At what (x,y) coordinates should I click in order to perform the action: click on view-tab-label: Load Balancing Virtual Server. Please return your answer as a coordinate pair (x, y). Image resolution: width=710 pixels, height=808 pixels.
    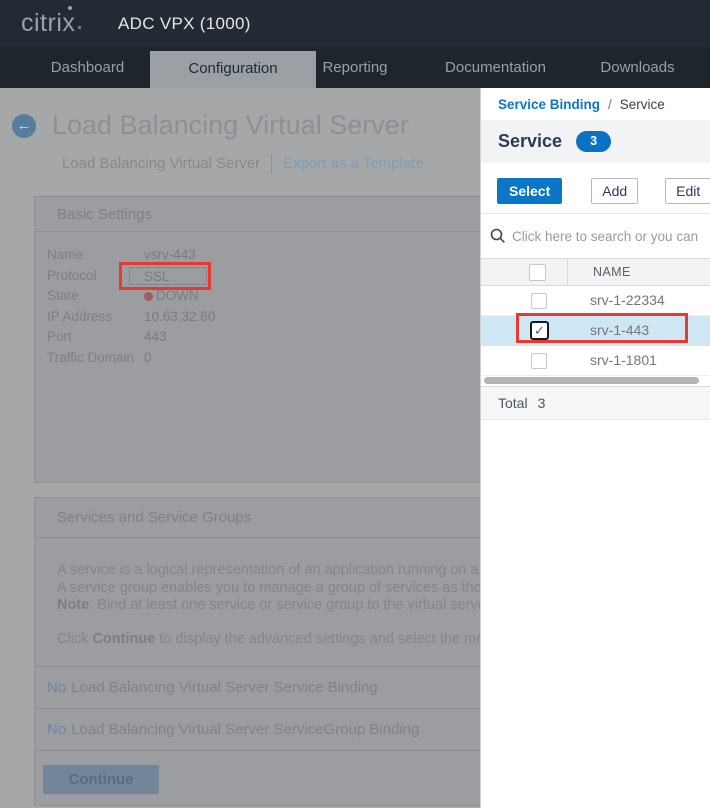
    Looking at the image, I should click on (161, 163).